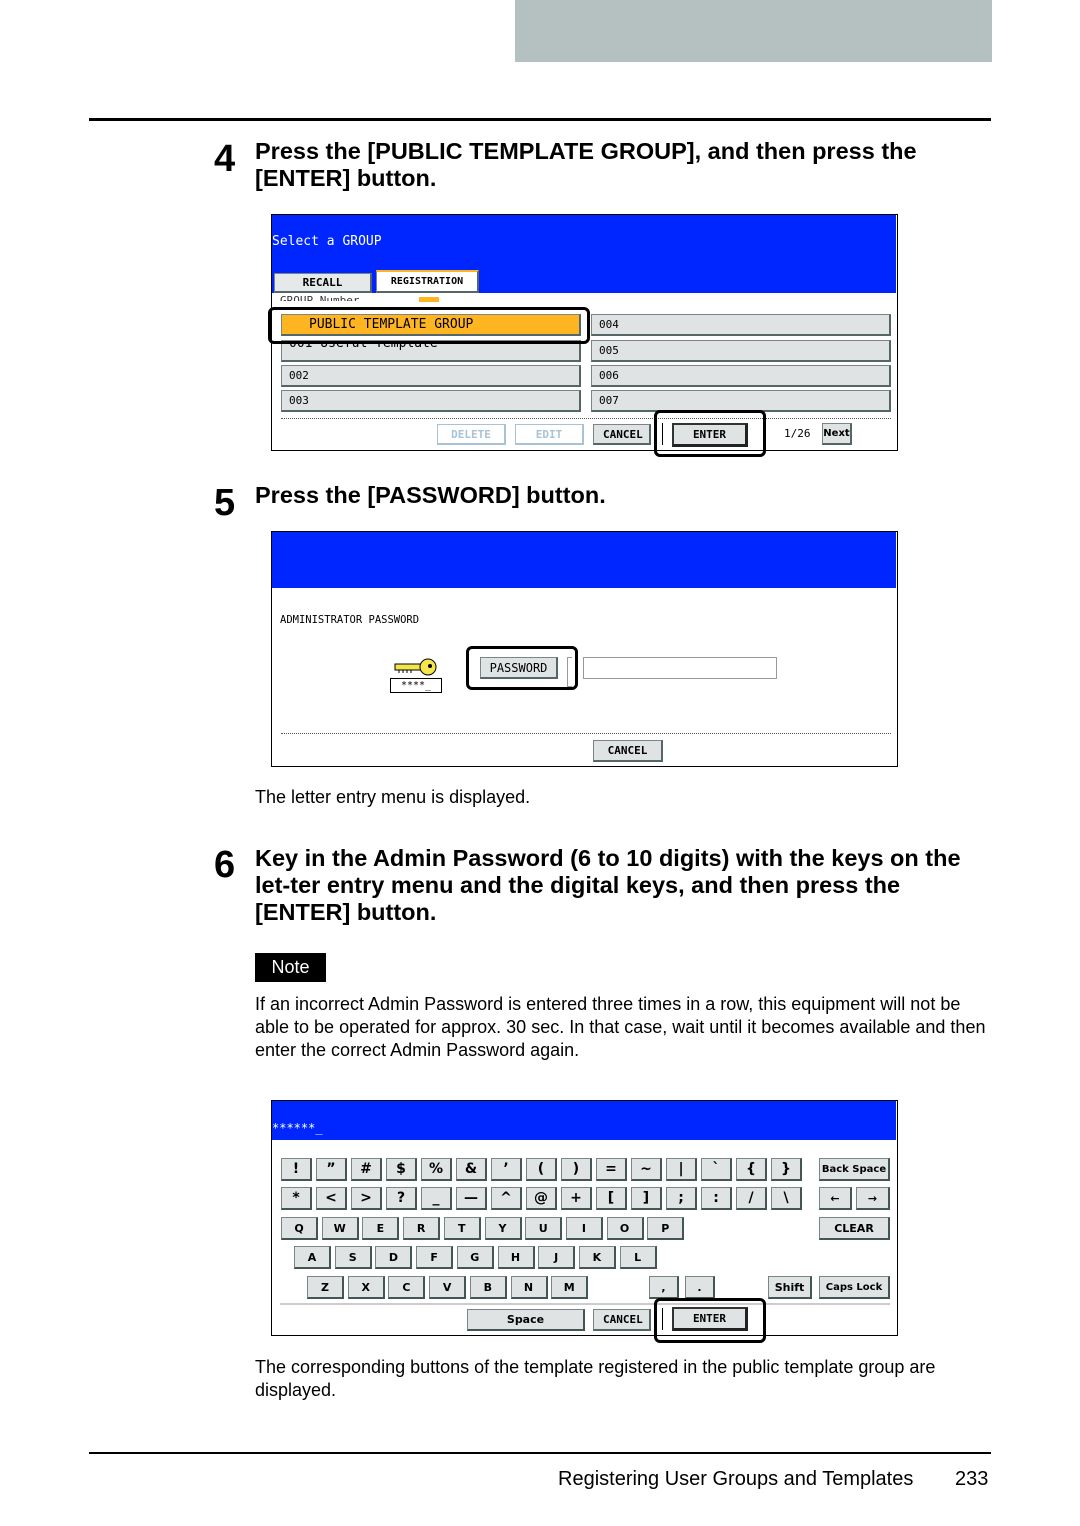  Describe the element at coordinates (529, 1287) in the screenshot. I see `key: N` at that location.